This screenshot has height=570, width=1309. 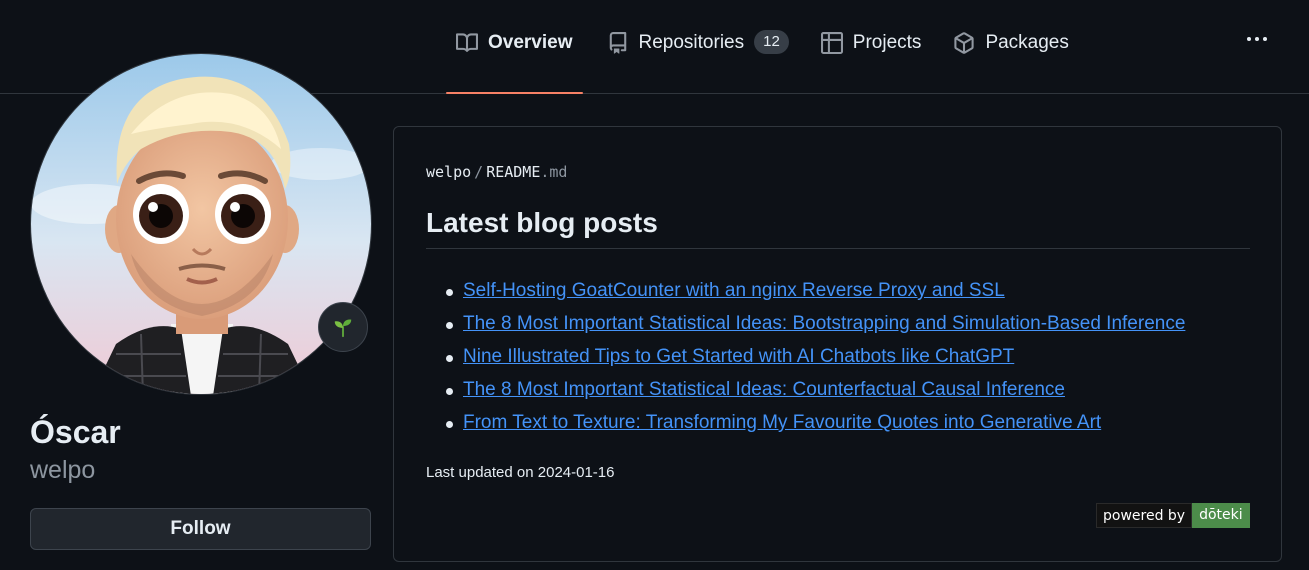 What do you see at coordinates (691, 42) in the screenshot?
I see `tab-repositories-label: Repositories` at bounding box center [691, 42].